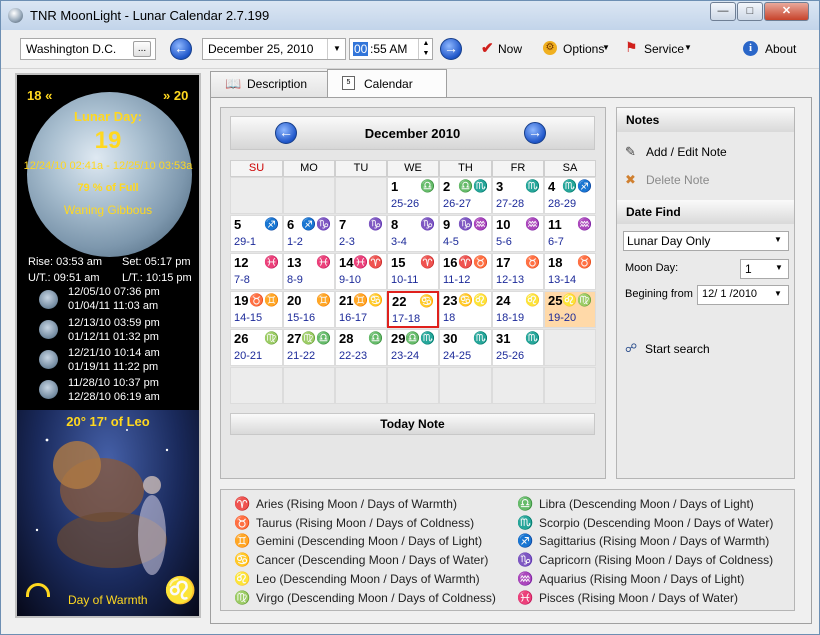 Image resolution: width=820 pixels, height=635 pixels. What do you see at coordinates (346, 338) in the screenshot?
I see `day-number: 28` at bounding box center [346, 338].